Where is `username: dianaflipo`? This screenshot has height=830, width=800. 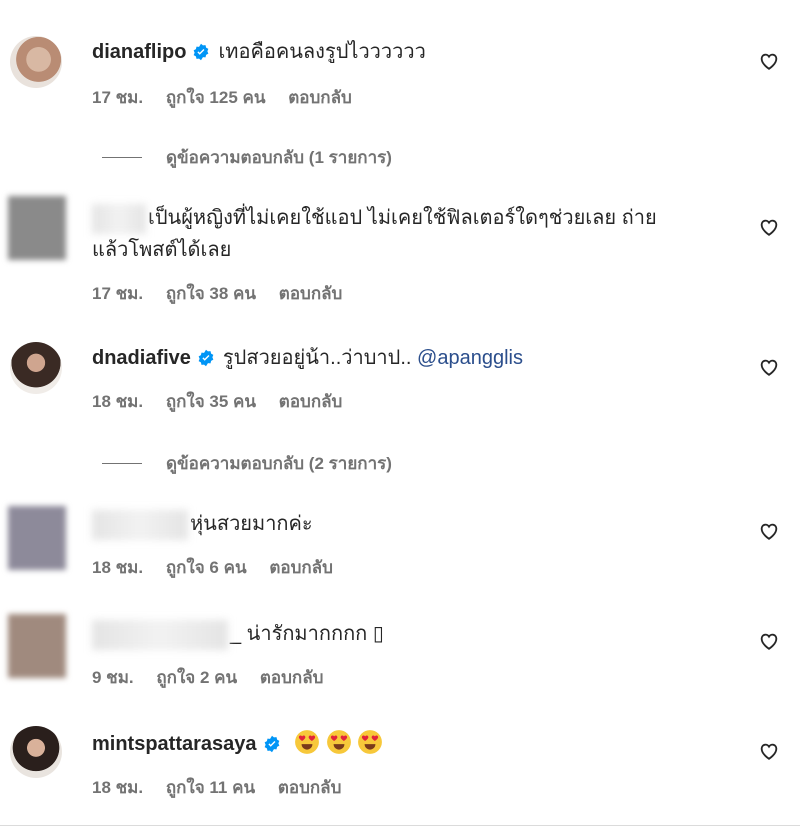 username: dianaflipo is located at coordinates (139, 52).